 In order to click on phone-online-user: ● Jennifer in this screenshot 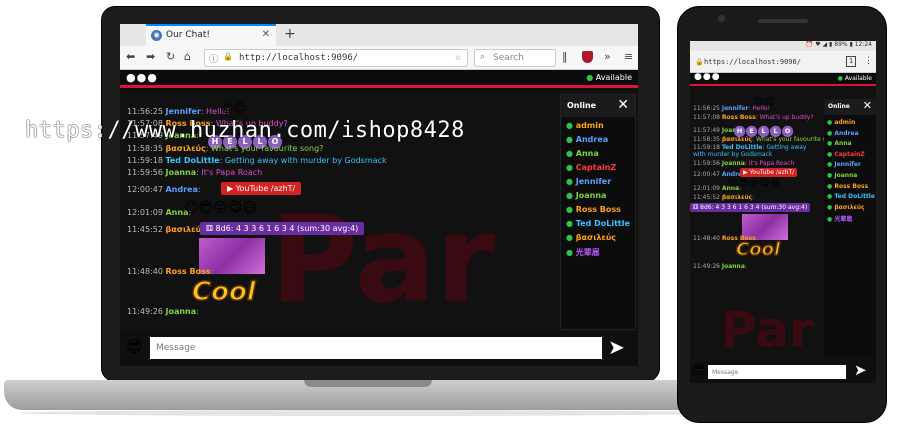, I will do `click(850, 166)`.